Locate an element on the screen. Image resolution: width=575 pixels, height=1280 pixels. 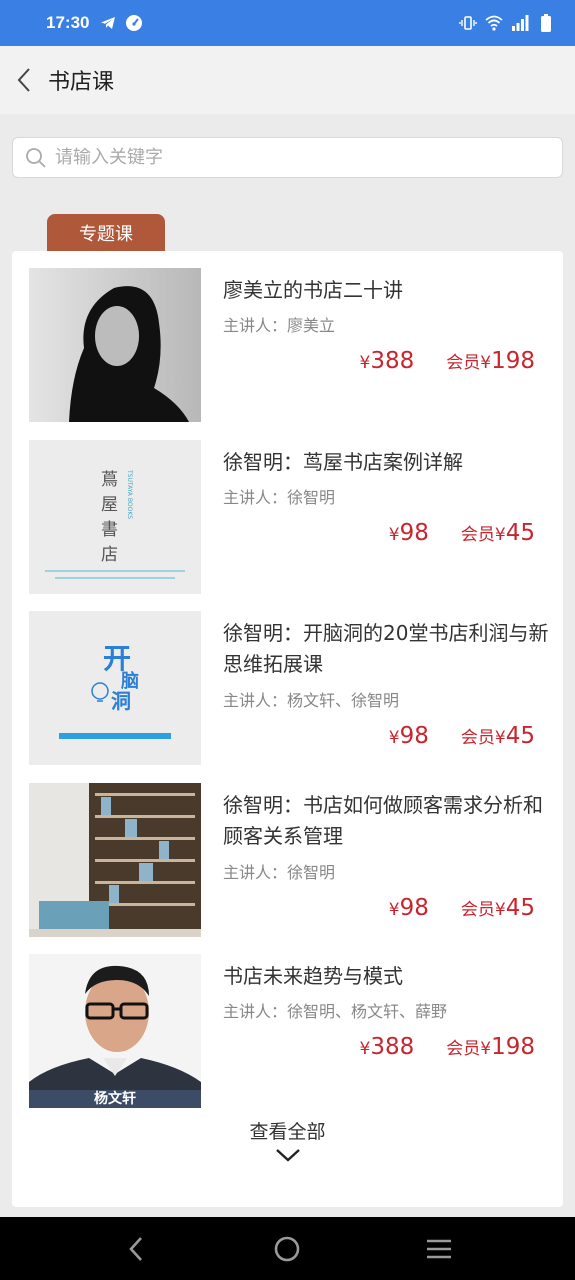
course-lecturer: 主讲人：杨文轩、徐智明 is located at coordinates (311, 699).